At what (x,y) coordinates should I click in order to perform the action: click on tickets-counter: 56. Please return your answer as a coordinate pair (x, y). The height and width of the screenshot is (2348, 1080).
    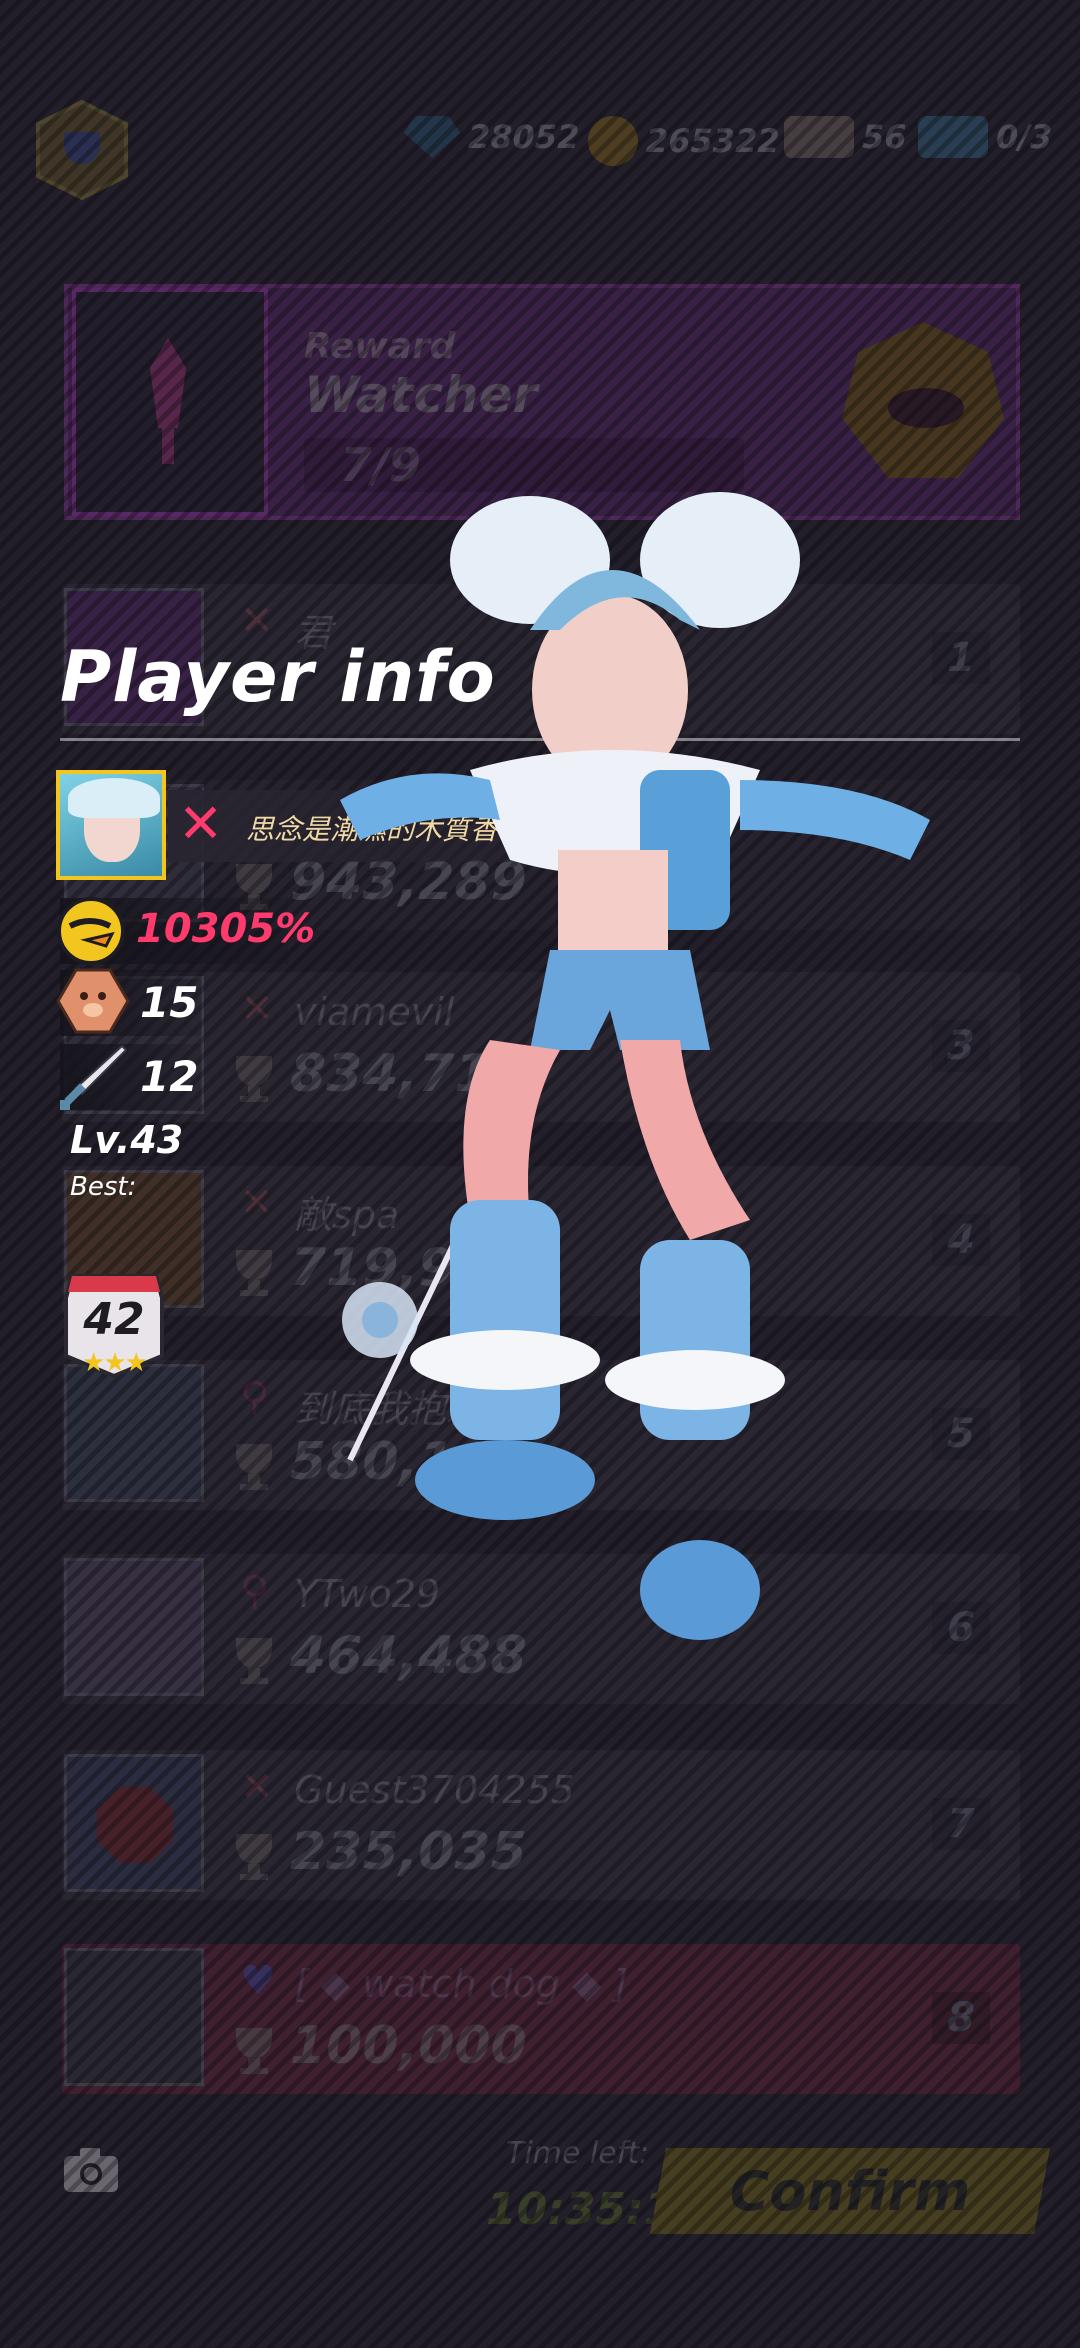
    Looking at the image, I should click on (845, 137).